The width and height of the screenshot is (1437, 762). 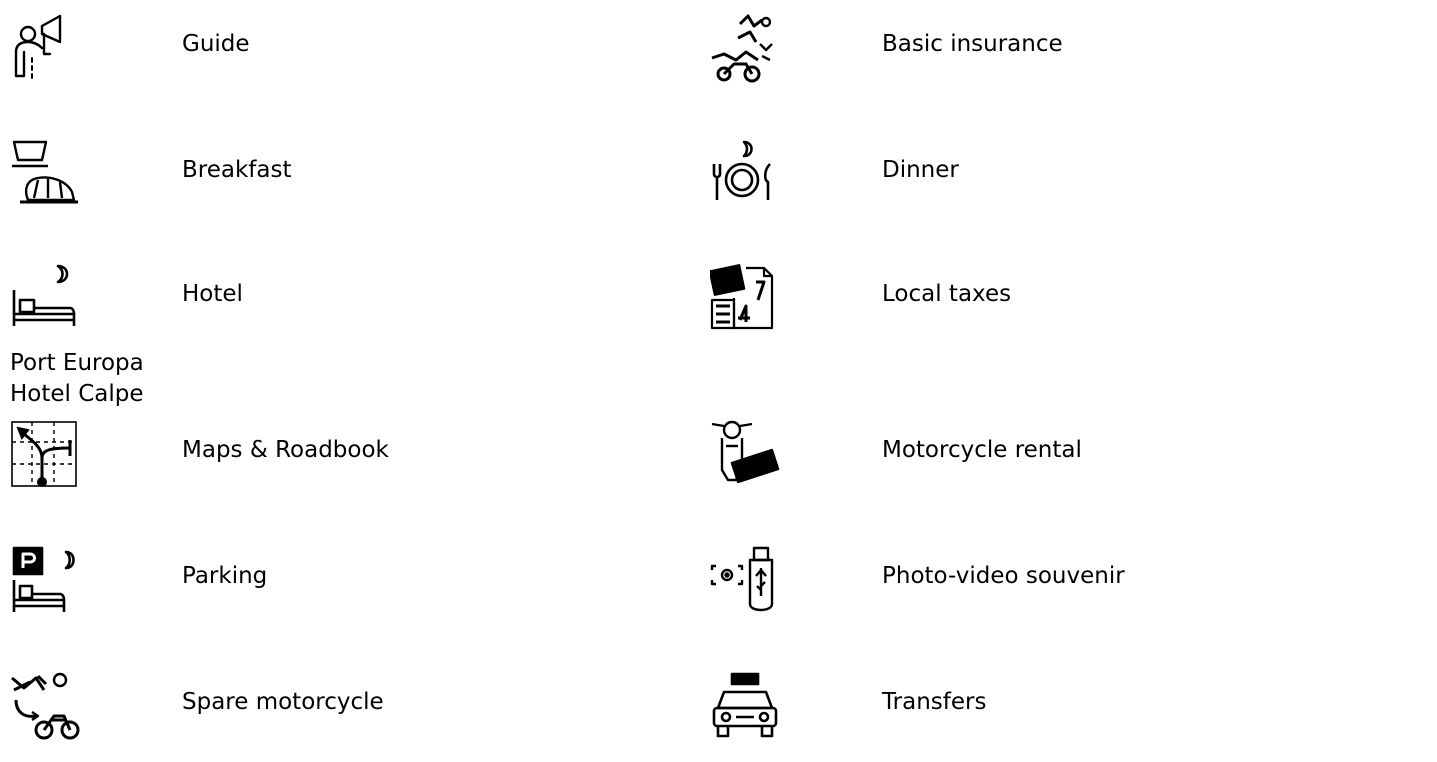 I want to click on guide-megaphone-icon, so click(x=45, y=49).